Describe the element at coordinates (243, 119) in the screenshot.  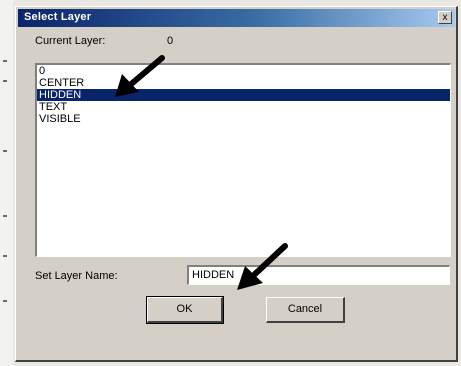
I see `layer-list-item: VISIBLE` at that location.